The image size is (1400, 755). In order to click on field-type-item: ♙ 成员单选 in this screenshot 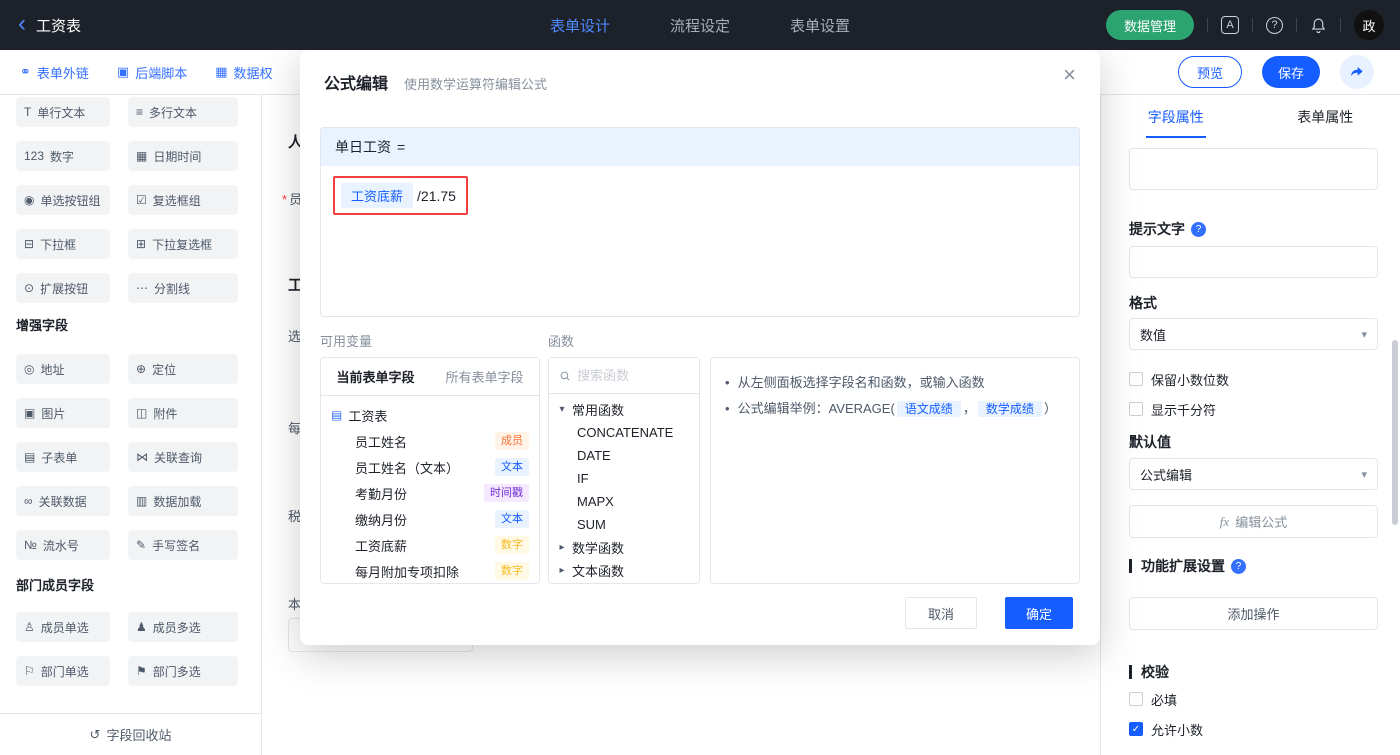, I will do `click(63, 627)`.